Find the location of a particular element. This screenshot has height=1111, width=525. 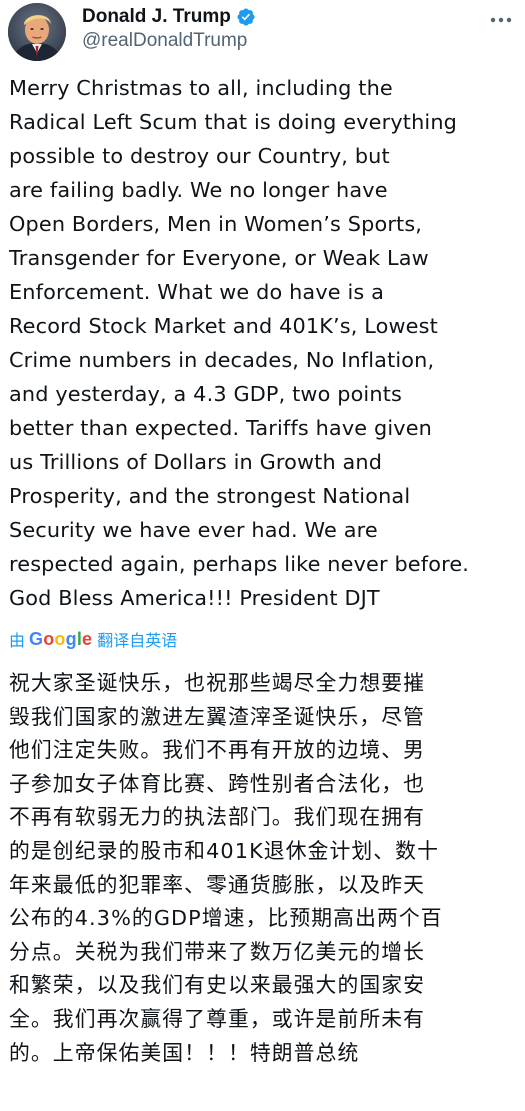

tweet-text-line: possible to destroy our Country, but is located at coordinates (199, 156).